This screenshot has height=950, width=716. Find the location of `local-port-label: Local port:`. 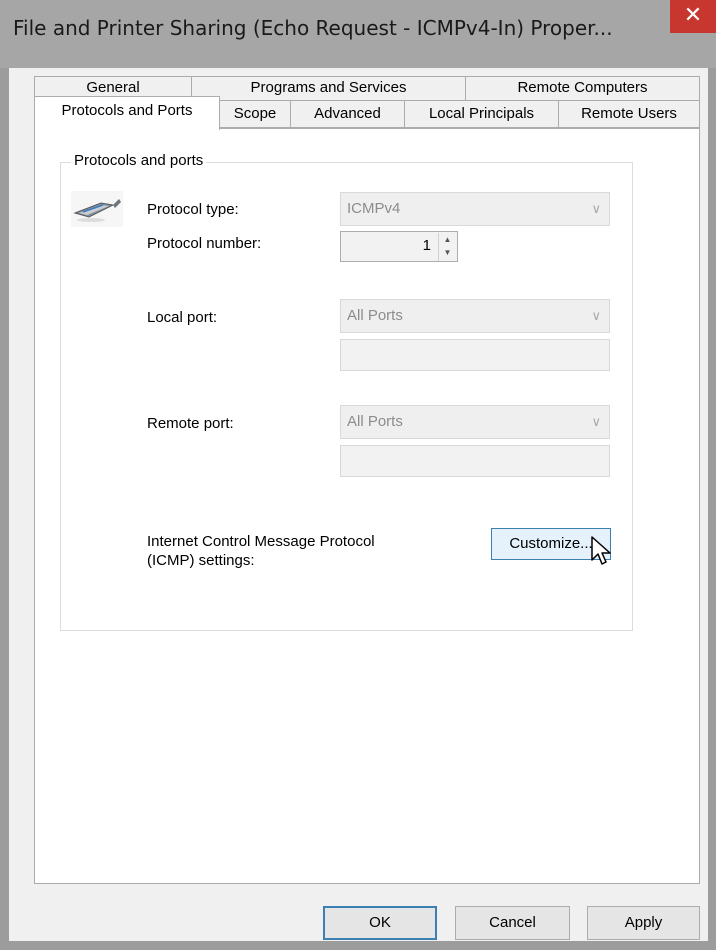

local-port-label: Local port: is located at coordinates (182, 317).